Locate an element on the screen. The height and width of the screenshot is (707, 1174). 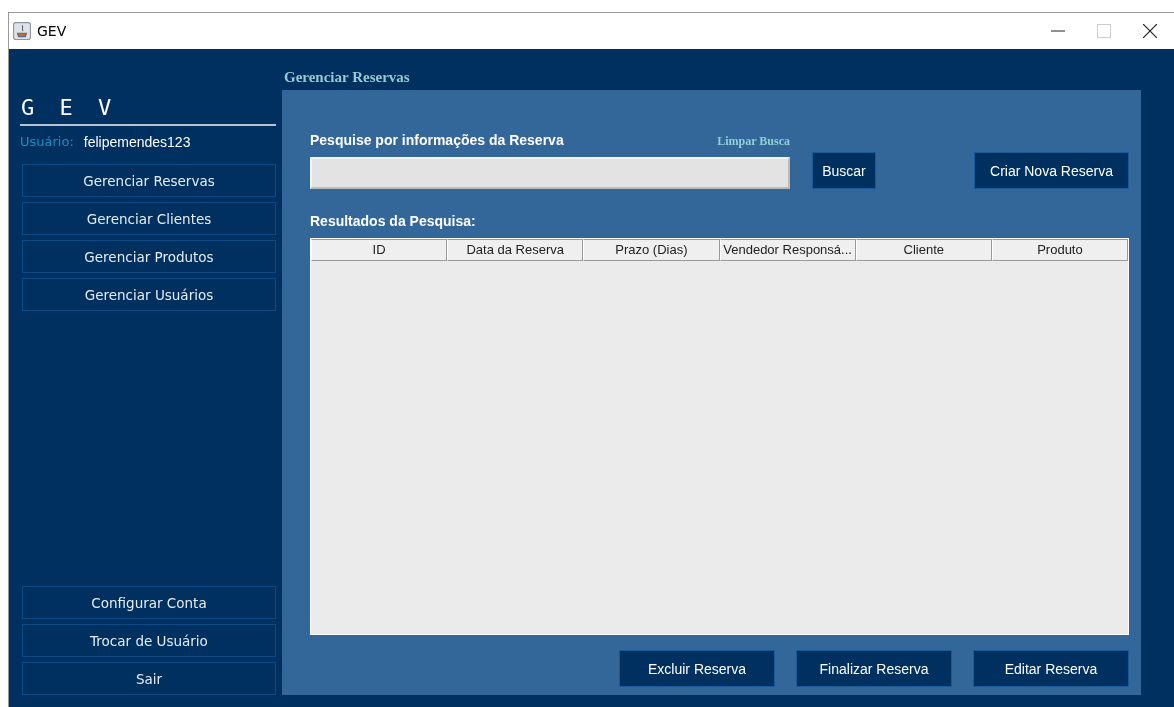
action-button: Editar Reserva is located at coordinates (1051, 668).